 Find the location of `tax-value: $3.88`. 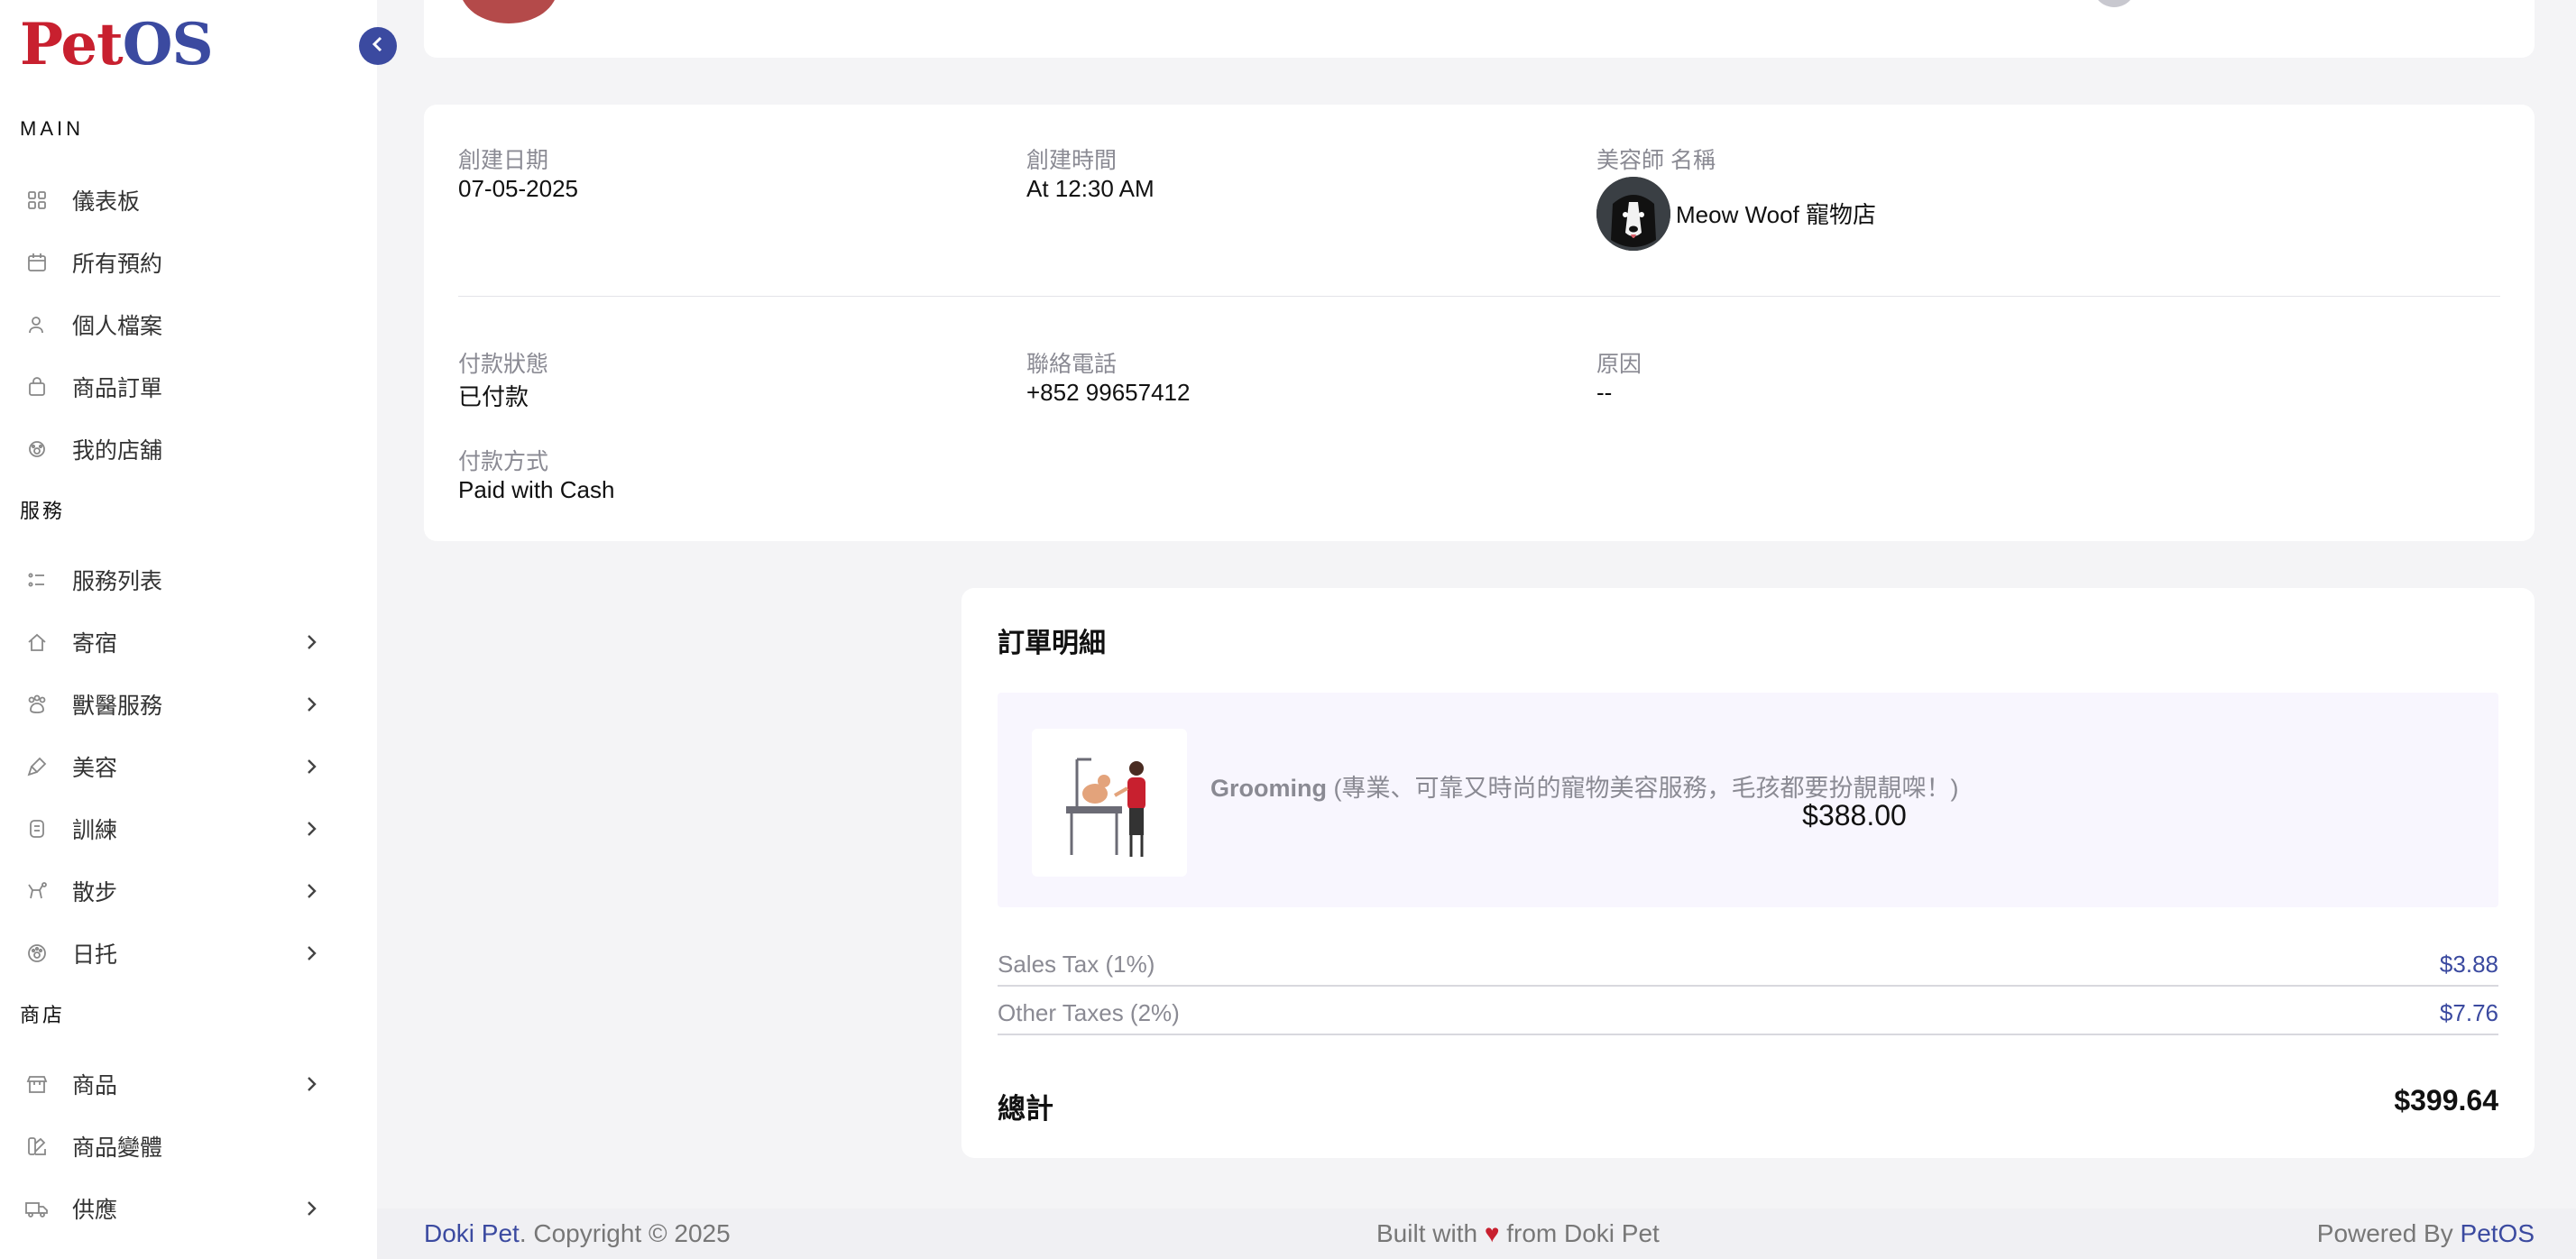

tax-value: $3.88 is located at coordinates (2468, 964).